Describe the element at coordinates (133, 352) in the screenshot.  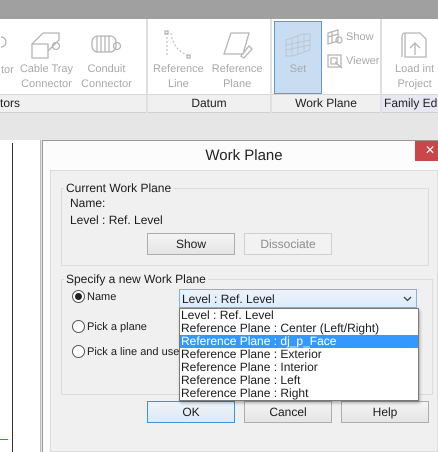
I see `radio-label: Pick a line and use` at that location.